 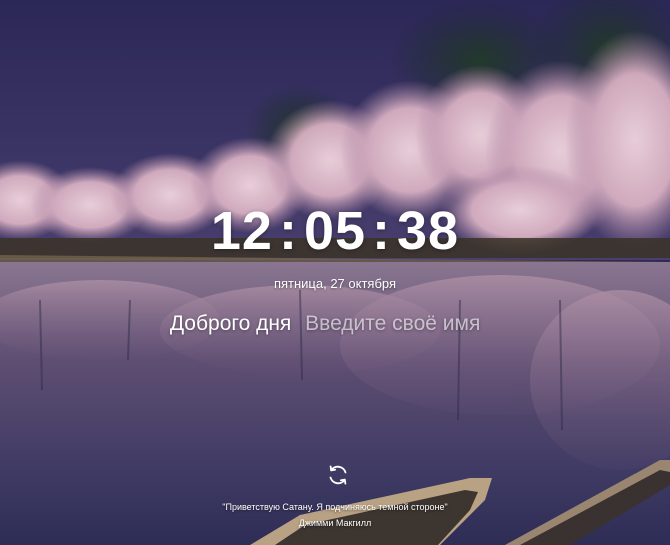 I want to click on greeting-row: Доброго дня, so click(x=335, y=324).